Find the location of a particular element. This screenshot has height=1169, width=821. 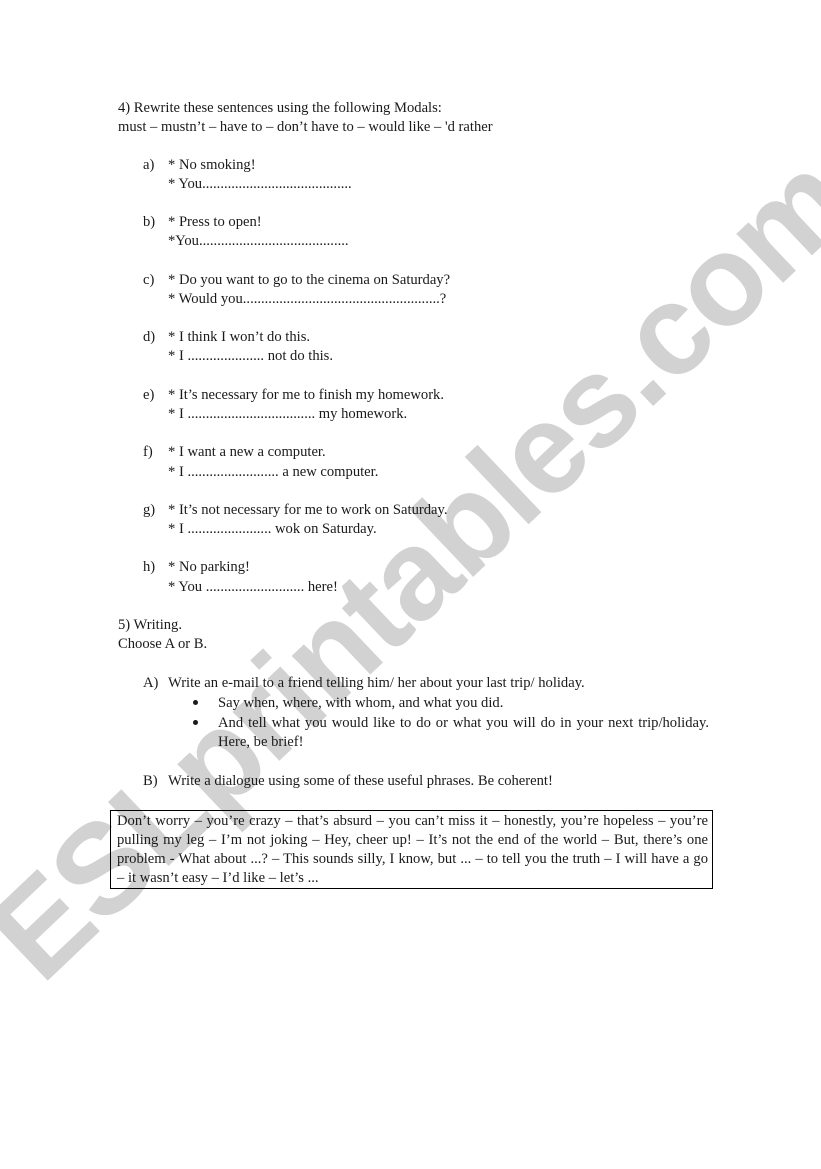

item-c-letter: c) is located at coordinates (149, 280).